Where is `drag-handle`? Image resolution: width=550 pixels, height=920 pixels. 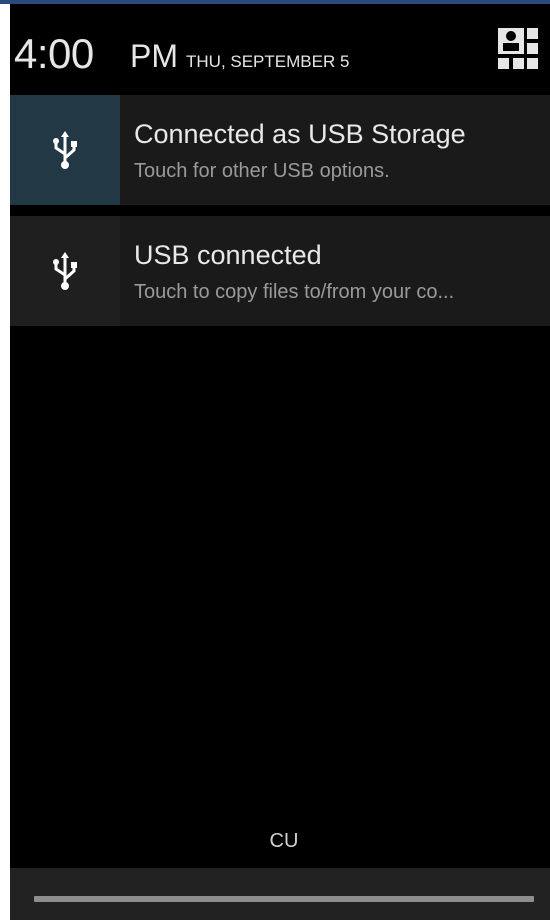
drag-handle is located at coordinates (284, 899).